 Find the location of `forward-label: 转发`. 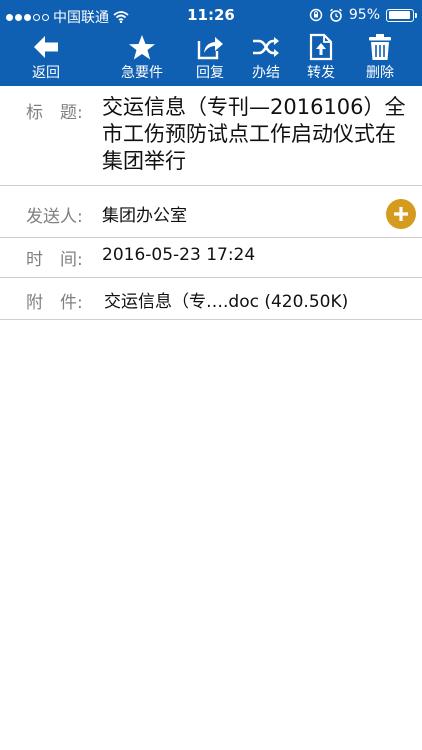

forward-label: 转发 is located at coordinates (321, 73).